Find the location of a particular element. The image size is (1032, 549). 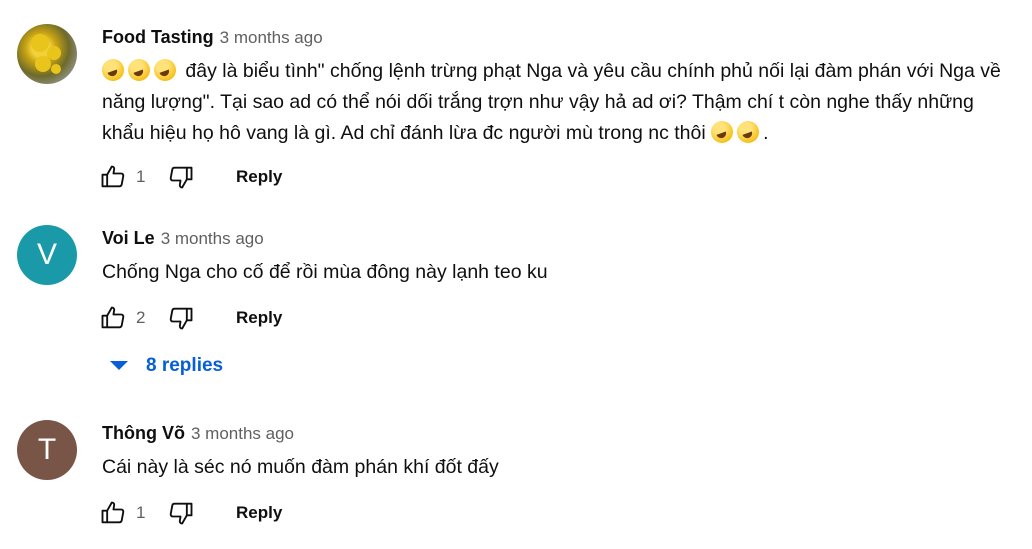

author-name: Thông Võ is located at coordinates (143, 433).